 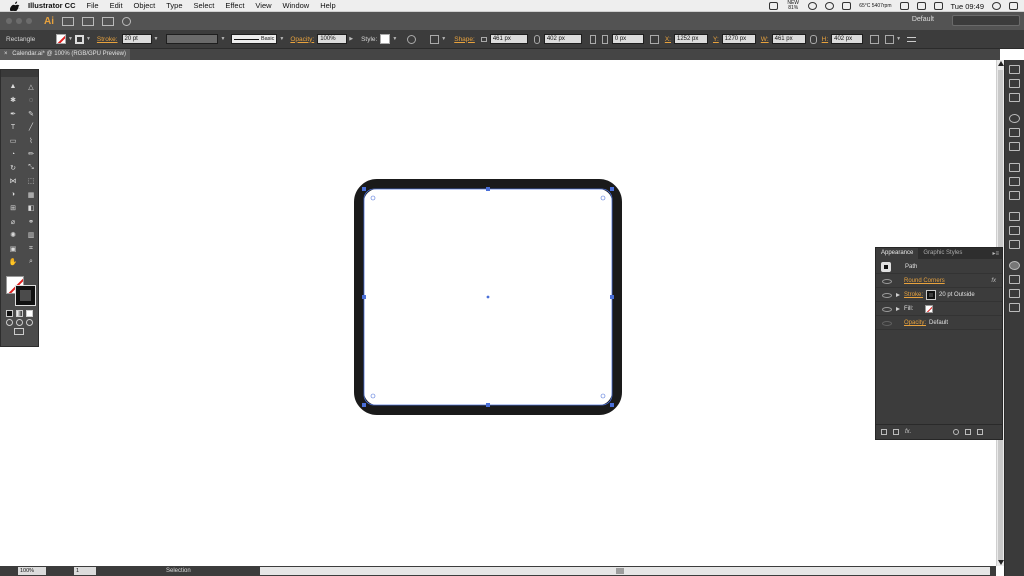 I want to click on rectangle-tool-icon: ▭, so click(x=13, y=140).